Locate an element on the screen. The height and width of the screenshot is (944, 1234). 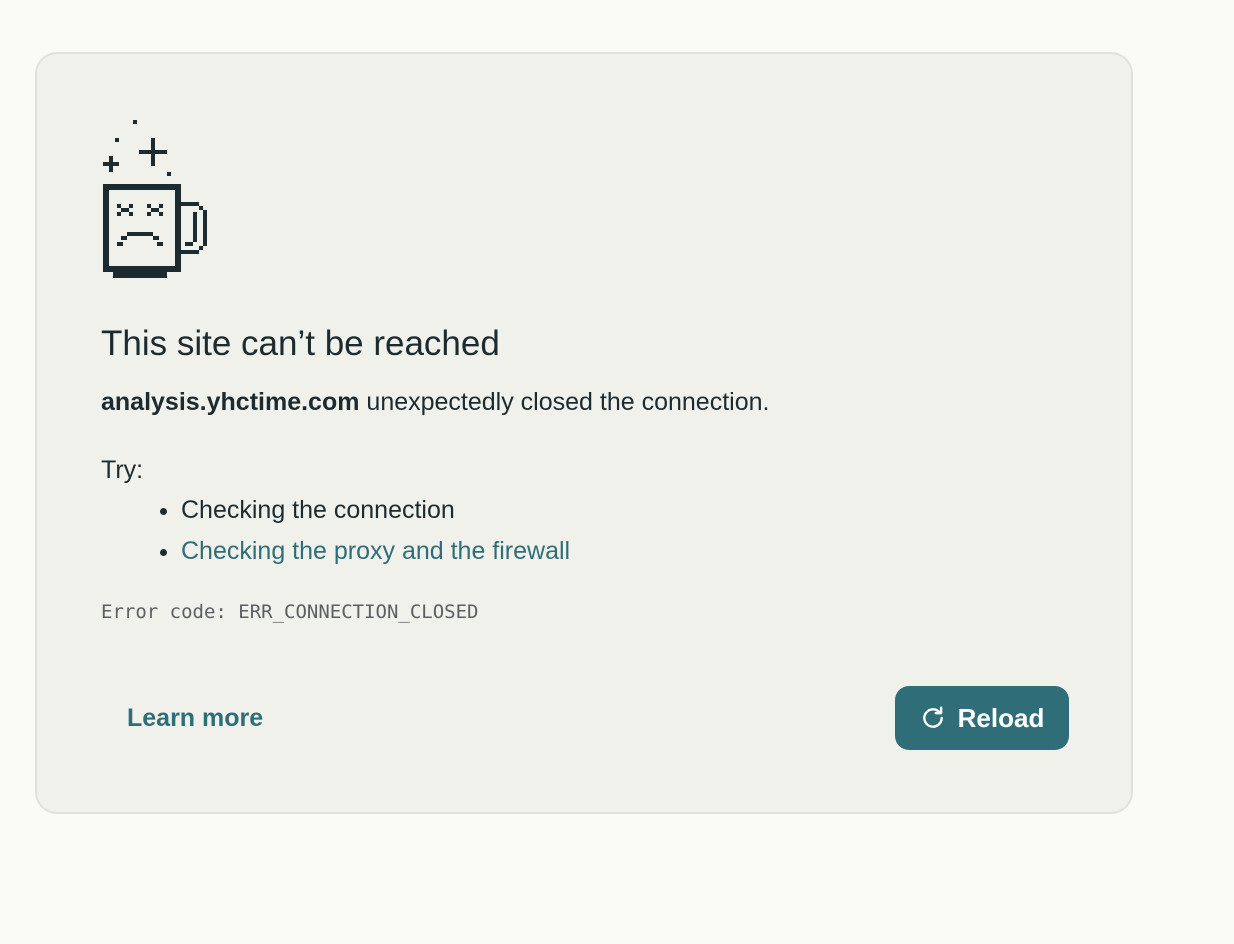
error-description: unexpectedly closed the connection. is located at coordinates (564, 402).